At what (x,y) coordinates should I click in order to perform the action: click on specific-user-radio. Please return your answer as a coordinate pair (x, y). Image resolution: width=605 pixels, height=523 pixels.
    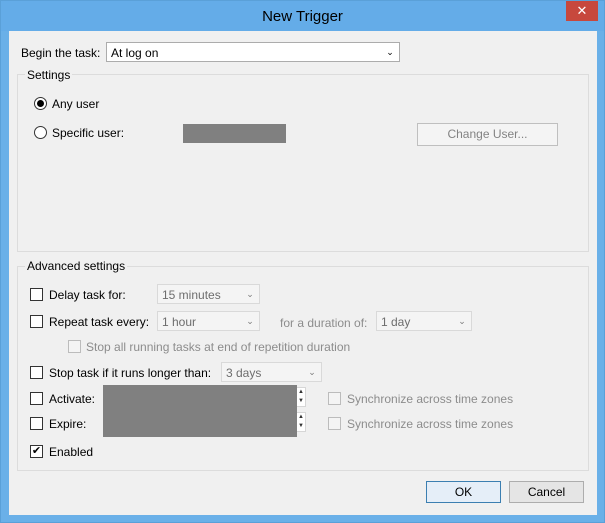
    Looking at the image, I should click on (40, 132).